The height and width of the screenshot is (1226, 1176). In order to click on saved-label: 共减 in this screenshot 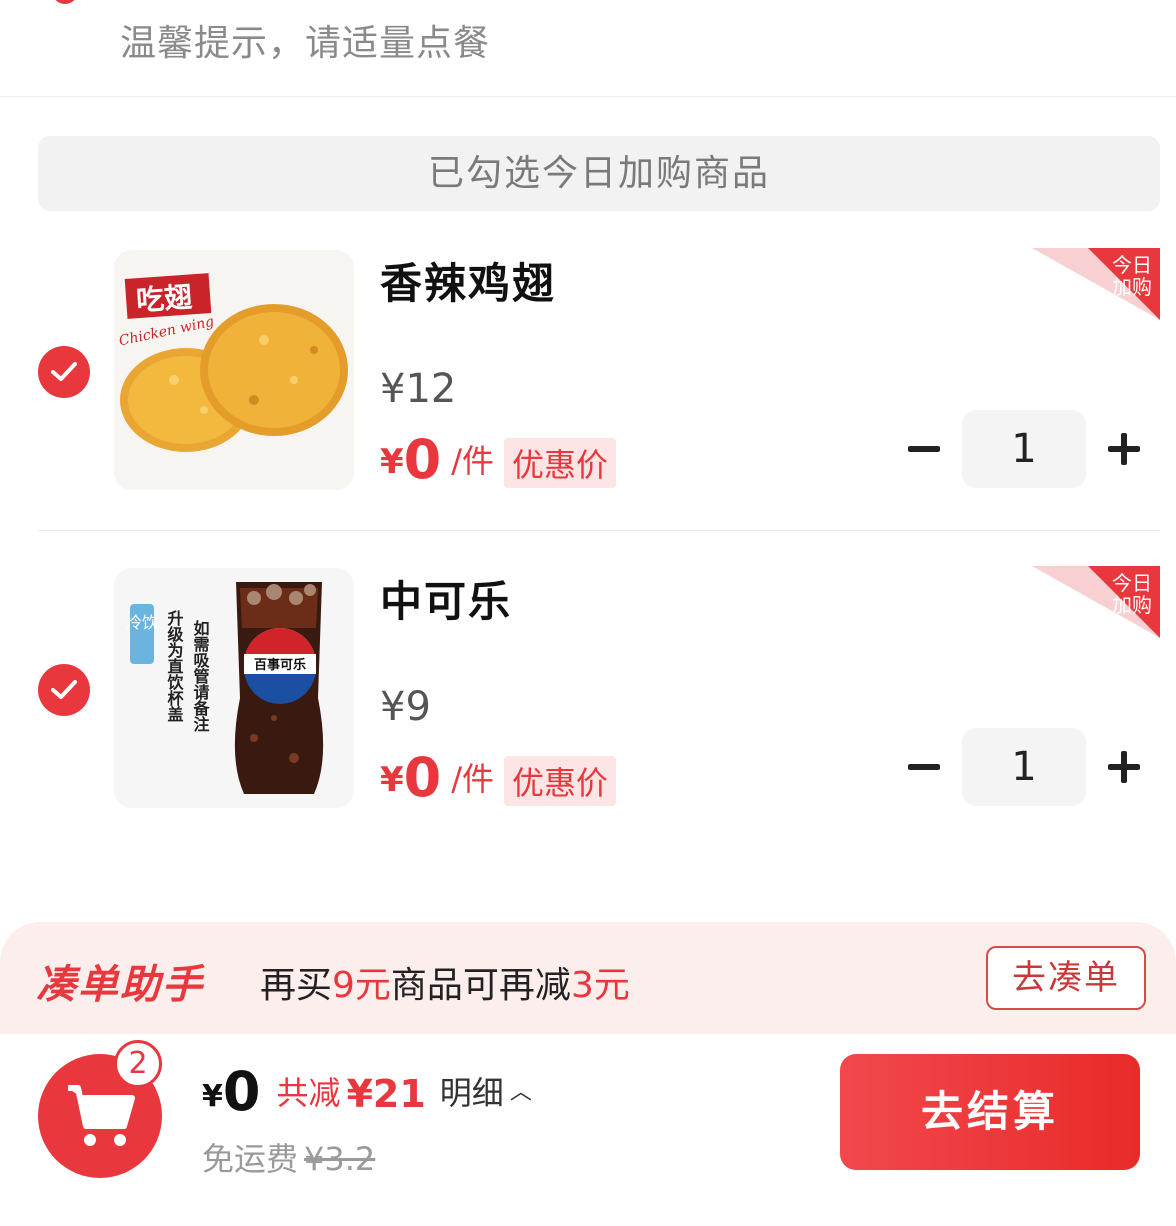, I will do `click(308, 1093)`.